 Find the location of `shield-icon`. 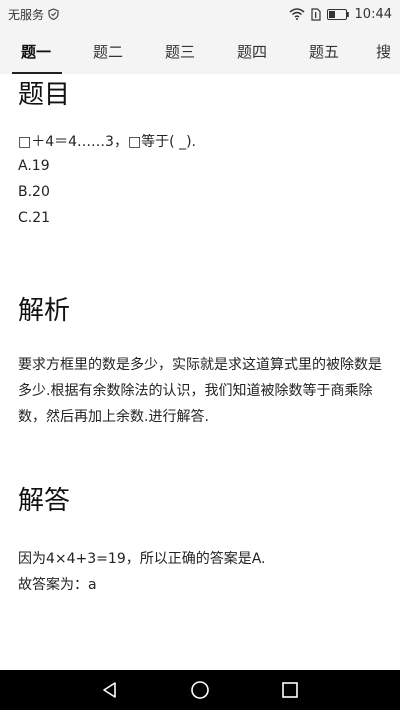

shield-icon is located at coordinates (53, 14).